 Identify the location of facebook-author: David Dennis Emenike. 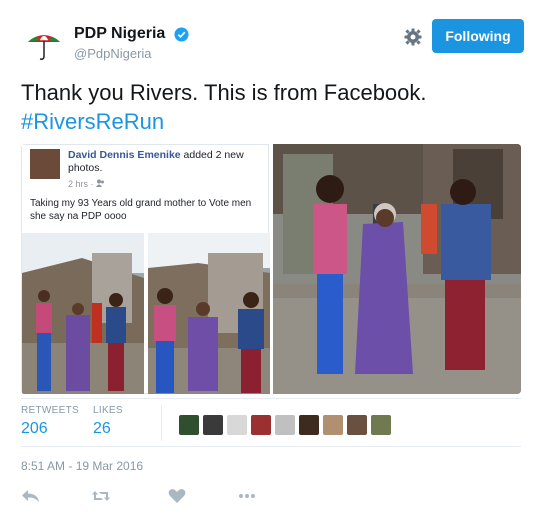
(124, 155).